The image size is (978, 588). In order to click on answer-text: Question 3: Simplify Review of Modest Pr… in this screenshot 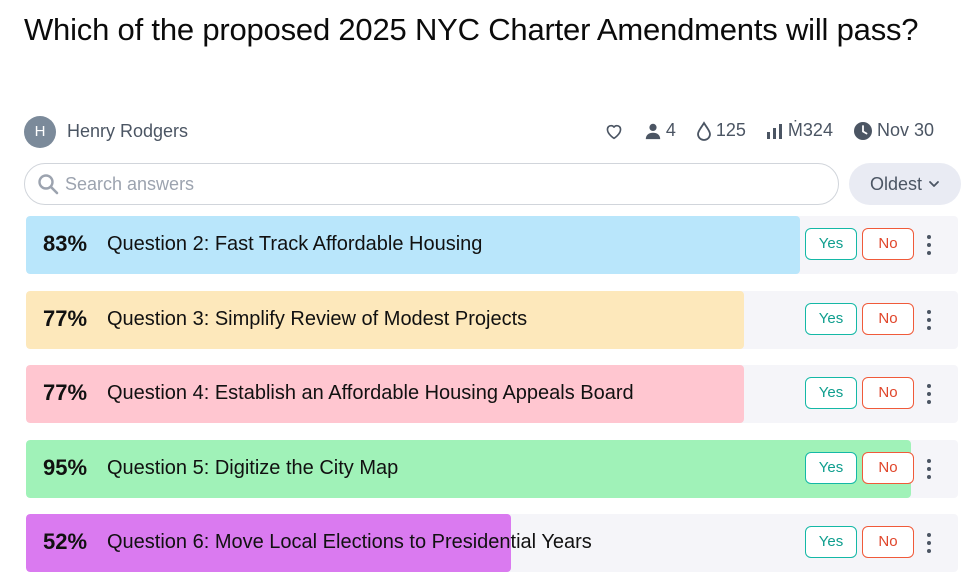, I will do `click(317, 318)`.